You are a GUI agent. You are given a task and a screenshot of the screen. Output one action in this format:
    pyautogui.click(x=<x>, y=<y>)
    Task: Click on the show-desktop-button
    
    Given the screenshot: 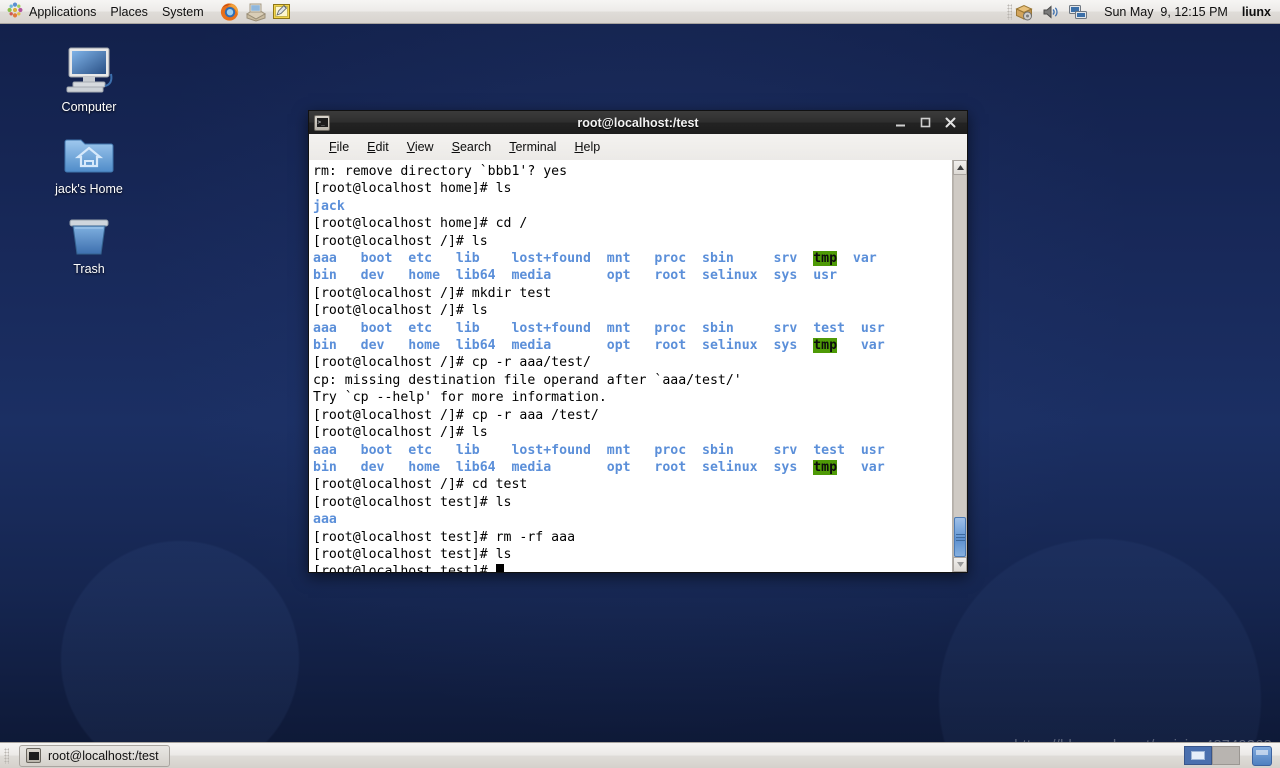 What is the action you would take?
    pyautogui.click(x=1262, y=755)
    